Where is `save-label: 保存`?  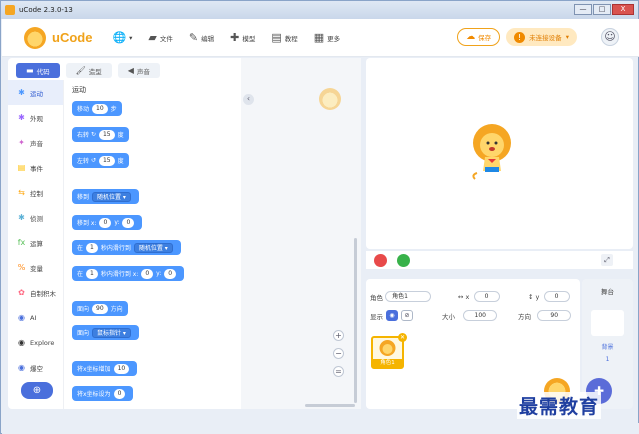 save-label: 保存 is located at coordinates (485, 38).